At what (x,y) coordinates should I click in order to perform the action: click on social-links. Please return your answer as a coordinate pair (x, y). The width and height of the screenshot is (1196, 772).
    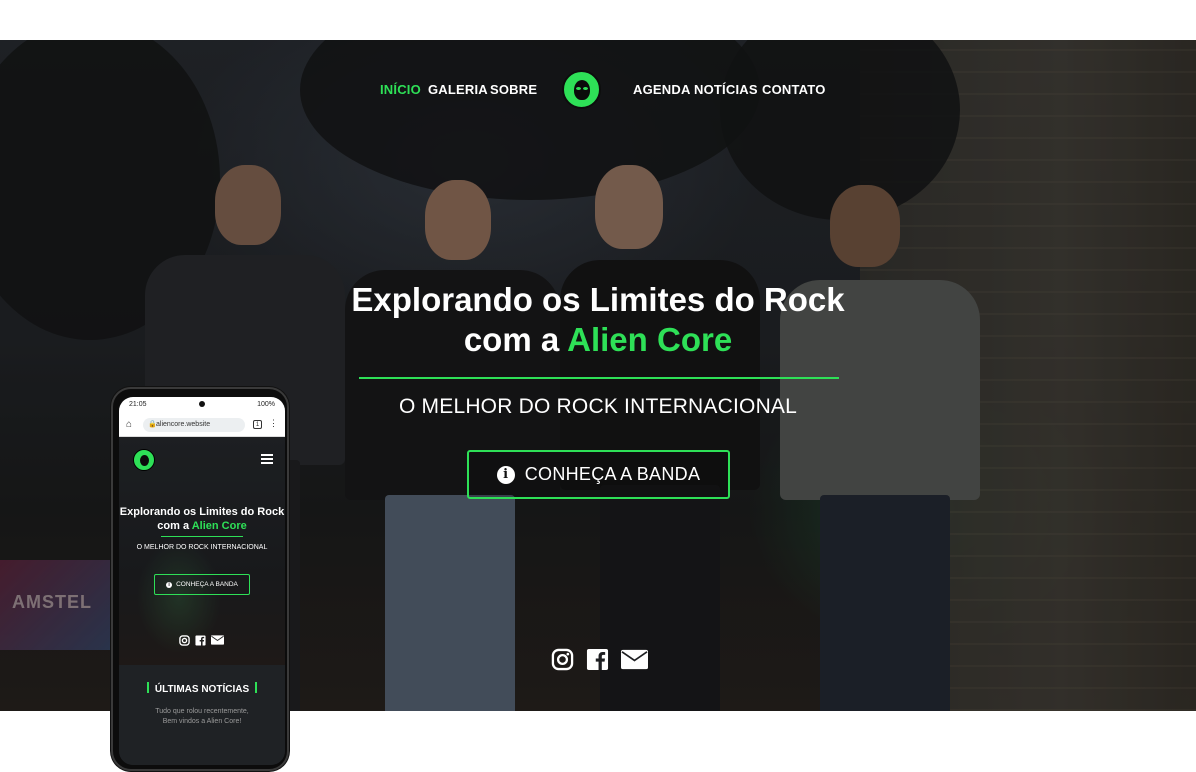
    Looking at the image, I should click on (599, 659).